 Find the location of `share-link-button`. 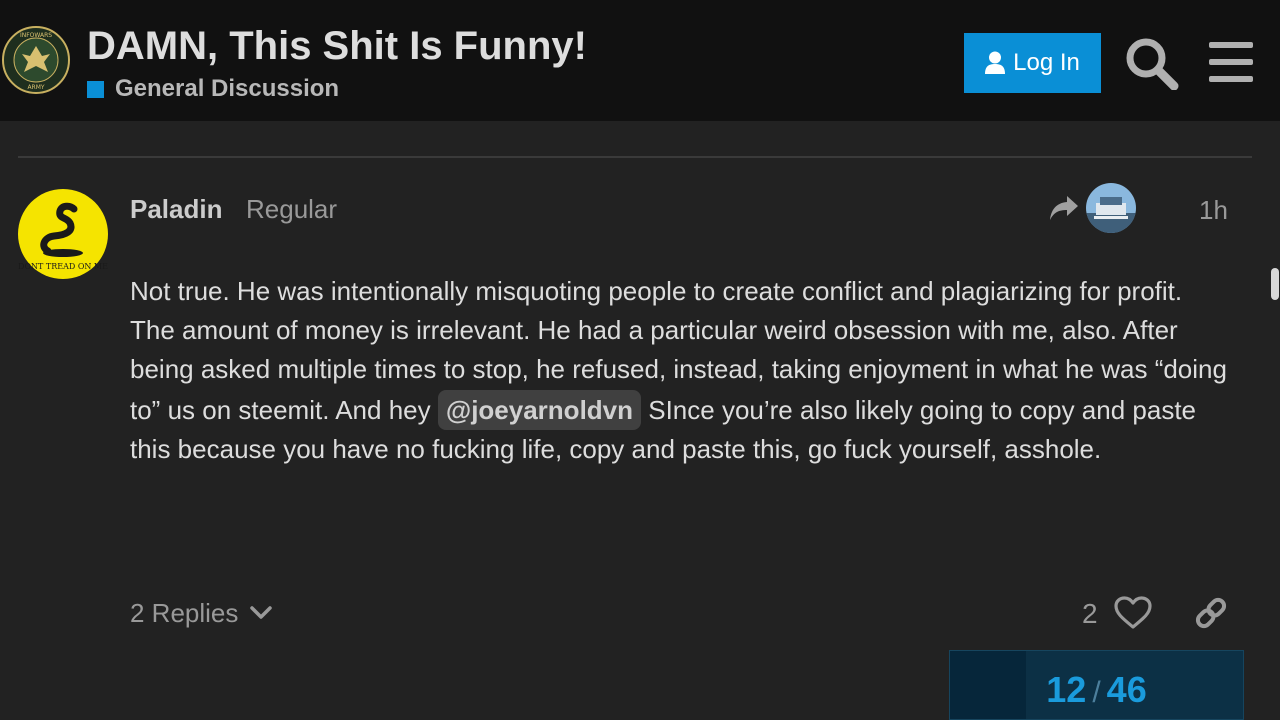

share-link-button is located at coordinates (1211, 613).